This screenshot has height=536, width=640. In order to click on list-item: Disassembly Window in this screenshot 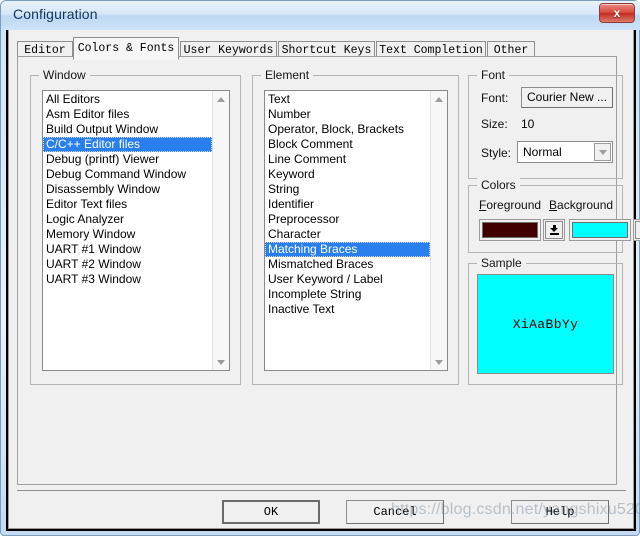, I will do `click(127, 189)`.